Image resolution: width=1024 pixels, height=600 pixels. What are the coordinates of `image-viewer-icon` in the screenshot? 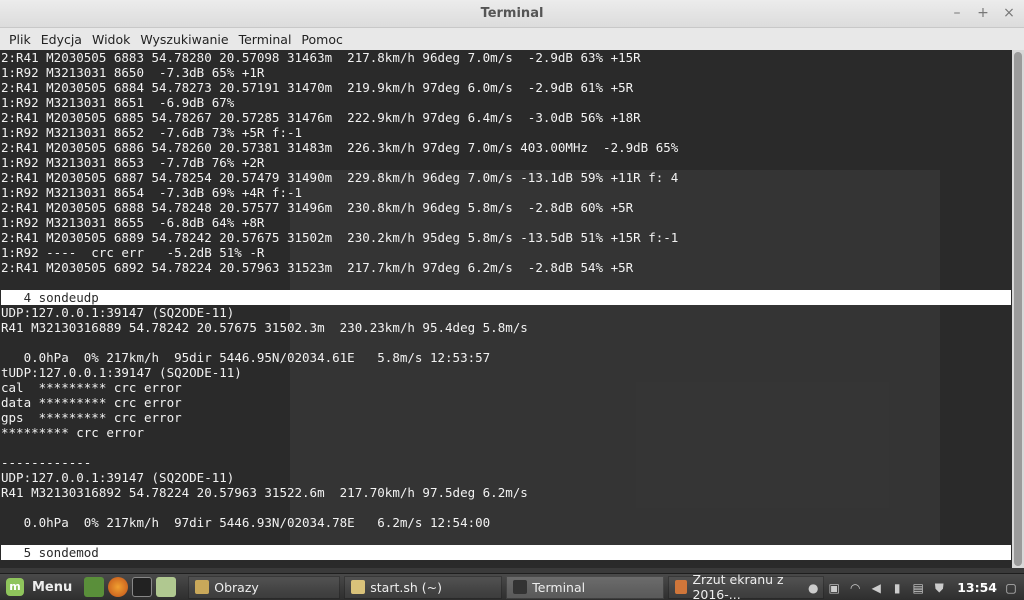 It's located at (681, 587).